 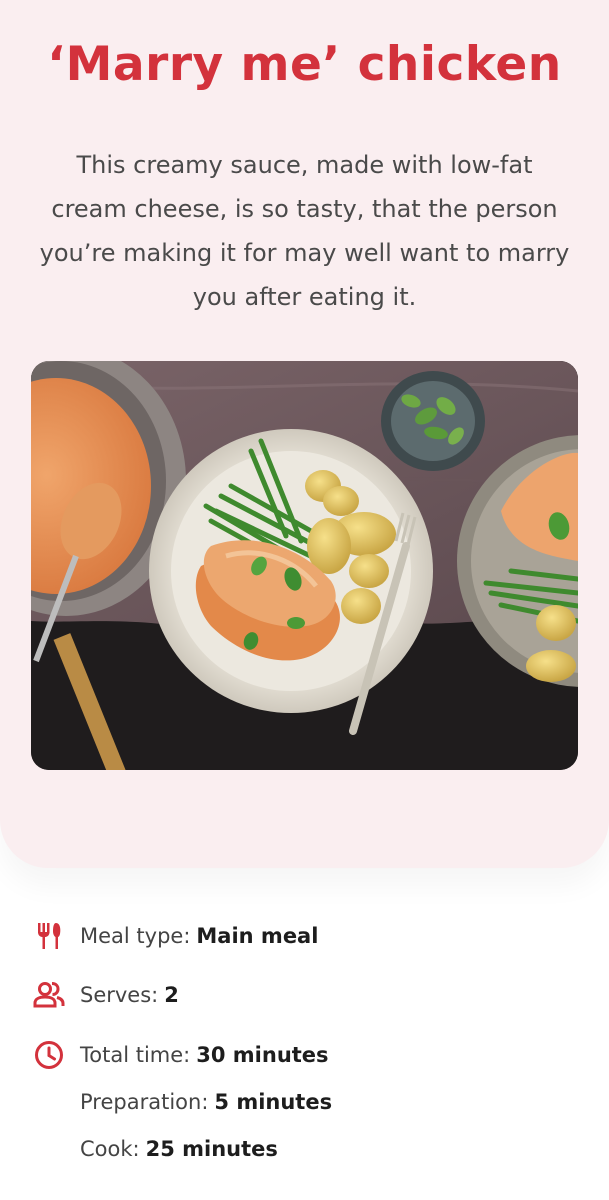 What do you see at coordinates (211, 1149) in the screenshot?
I see `cook-value: 25 minutes` at bounding box center [211, 1149].